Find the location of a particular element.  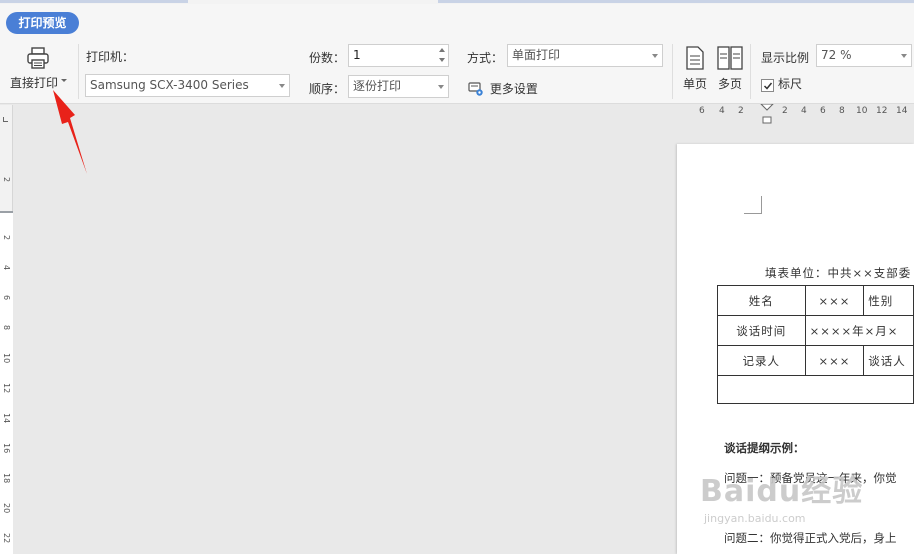

table-cell: 谈话人 is located at coordinates (888, 360).